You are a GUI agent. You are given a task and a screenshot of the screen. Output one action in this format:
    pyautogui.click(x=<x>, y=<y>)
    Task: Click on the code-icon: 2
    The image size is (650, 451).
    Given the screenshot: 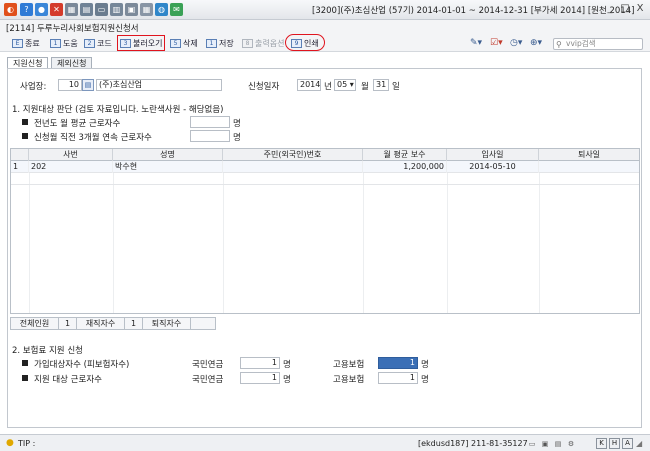 What is the action you would take?
    pyautogui.click(x=89, y=43)
    